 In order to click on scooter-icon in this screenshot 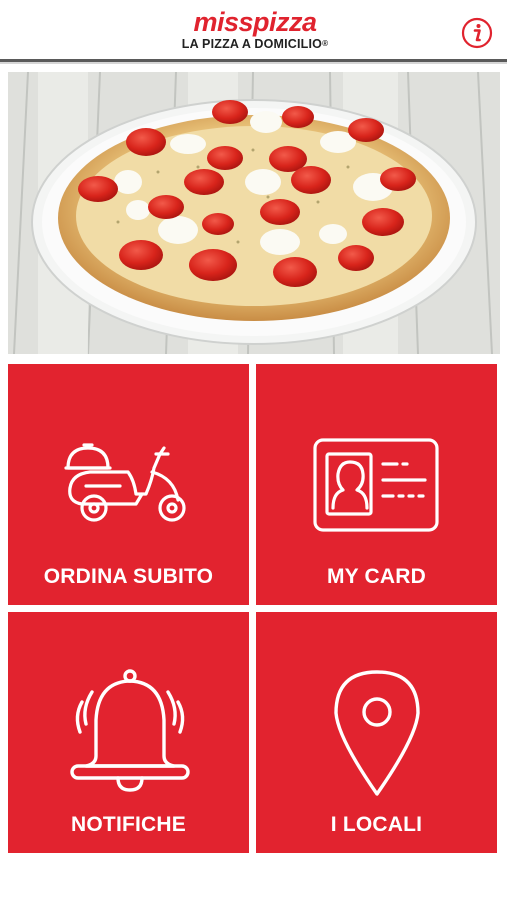, I will do `click(128, 487)`.